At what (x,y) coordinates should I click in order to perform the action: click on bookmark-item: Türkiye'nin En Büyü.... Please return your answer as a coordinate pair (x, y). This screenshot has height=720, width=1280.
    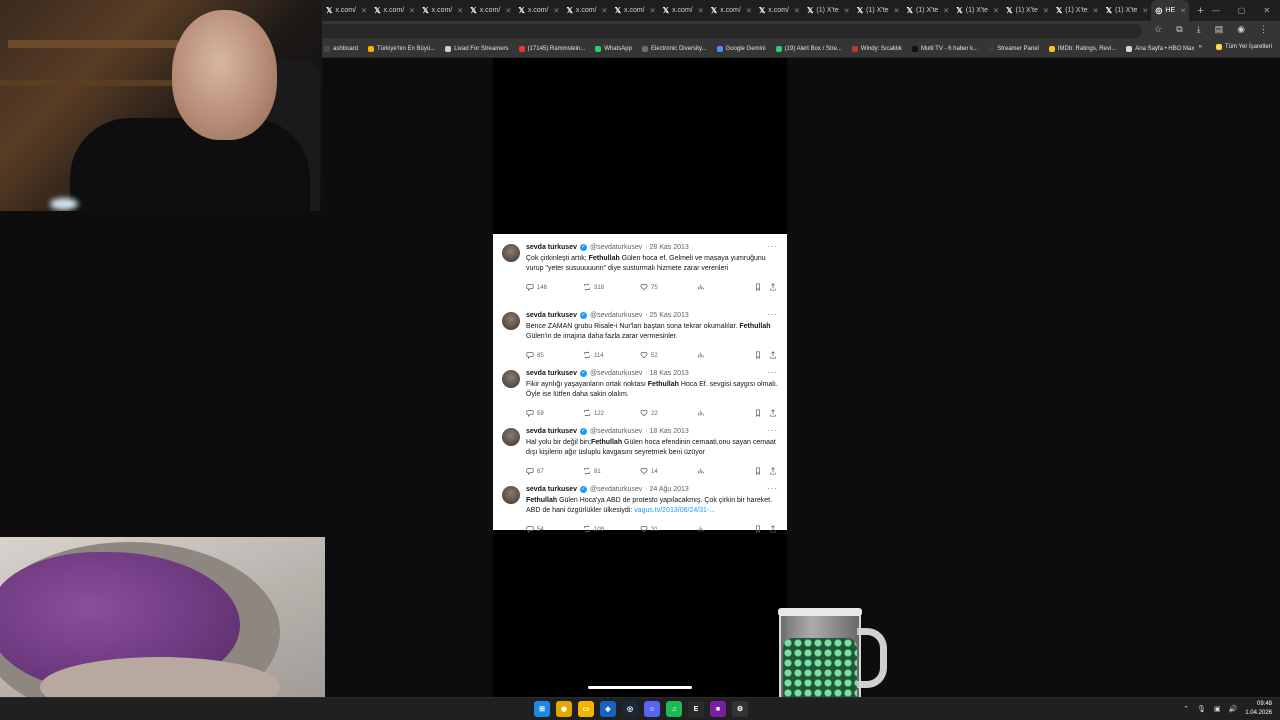
    Looking at the image, I should click on (401, 49).